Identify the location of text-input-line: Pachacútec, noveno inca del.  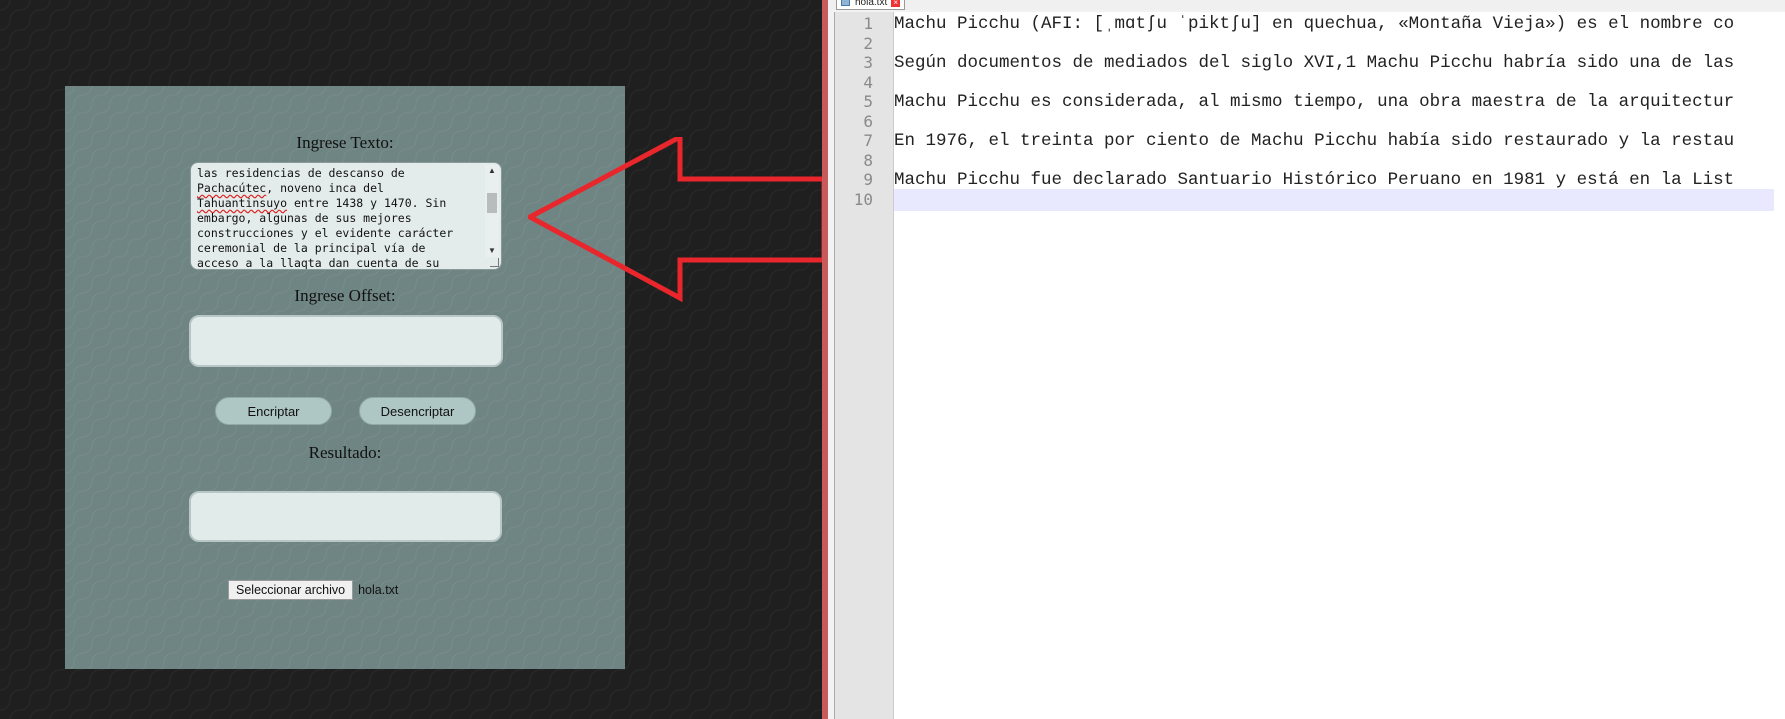
(340, 188).